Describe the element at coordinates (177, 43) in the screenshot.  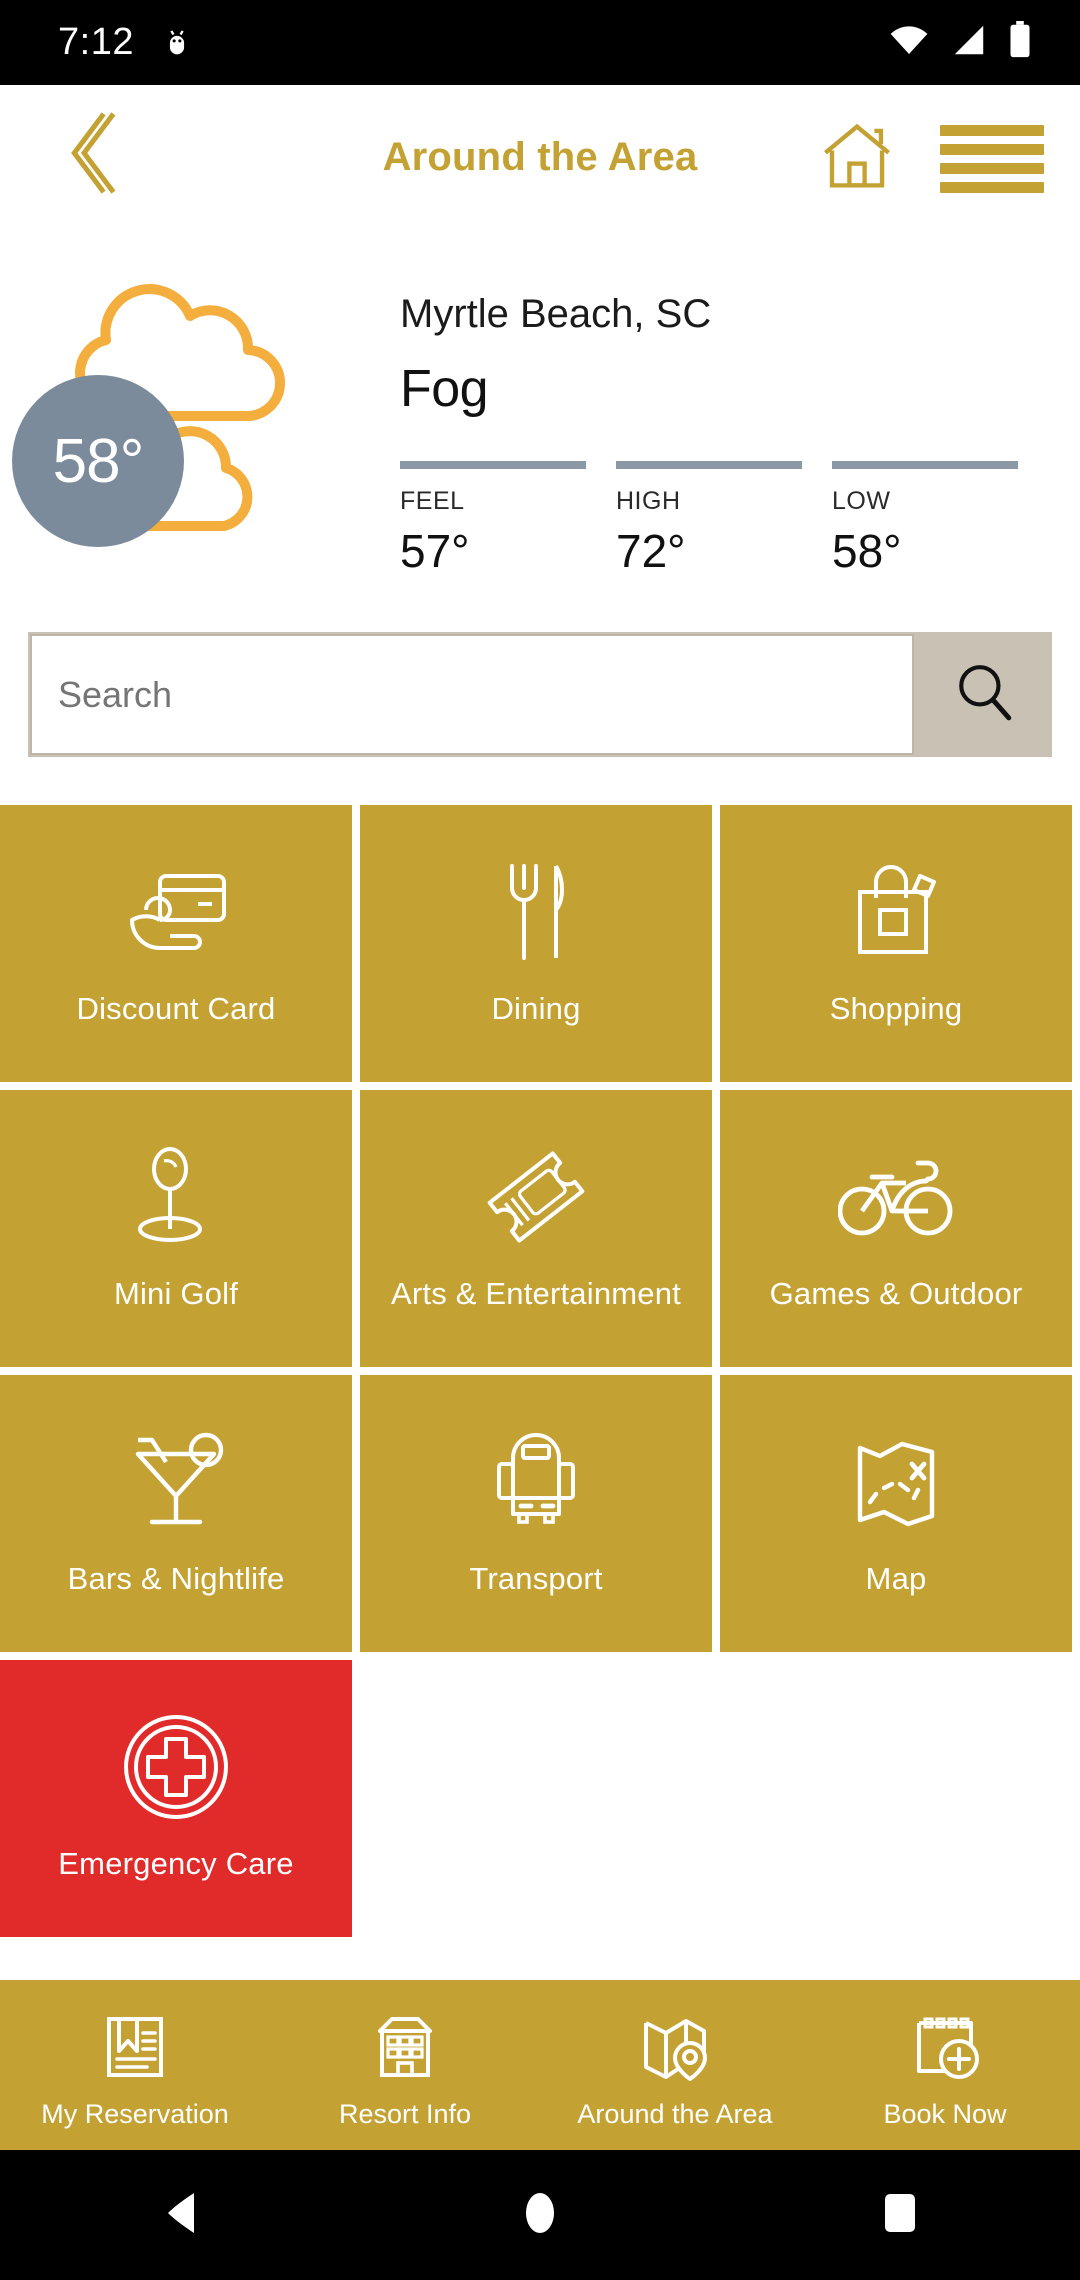
I see `android-bug-icon` at that location.